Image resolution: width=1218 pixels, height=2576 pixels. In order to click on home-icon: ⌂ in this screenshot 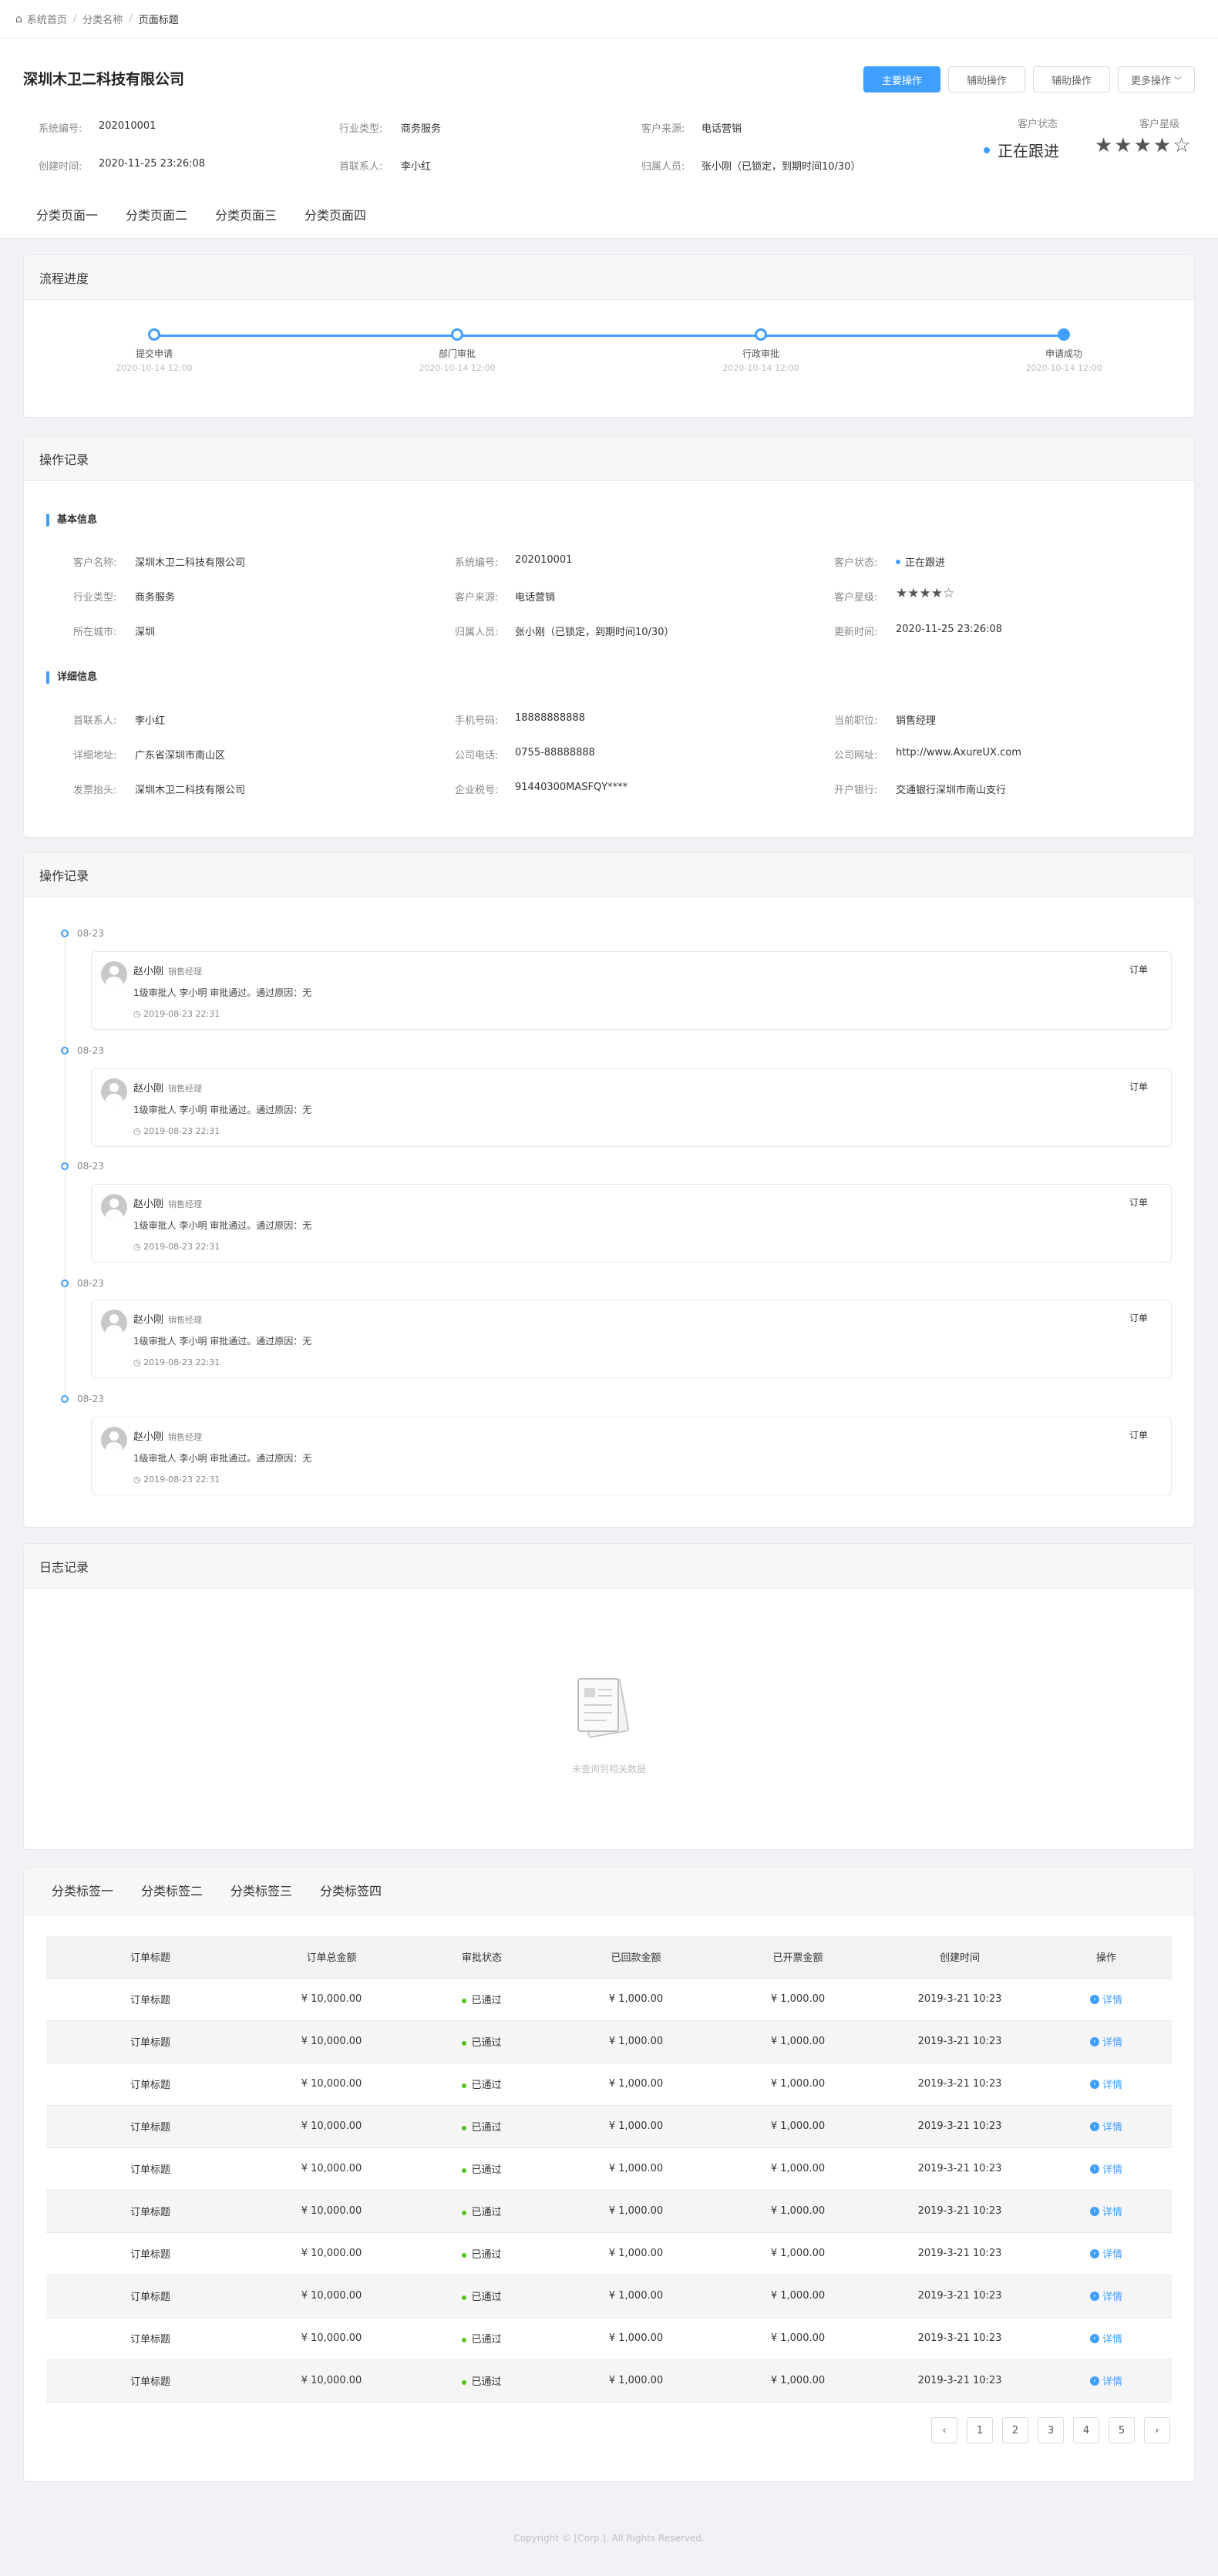, I will do `click(18, 19)`.